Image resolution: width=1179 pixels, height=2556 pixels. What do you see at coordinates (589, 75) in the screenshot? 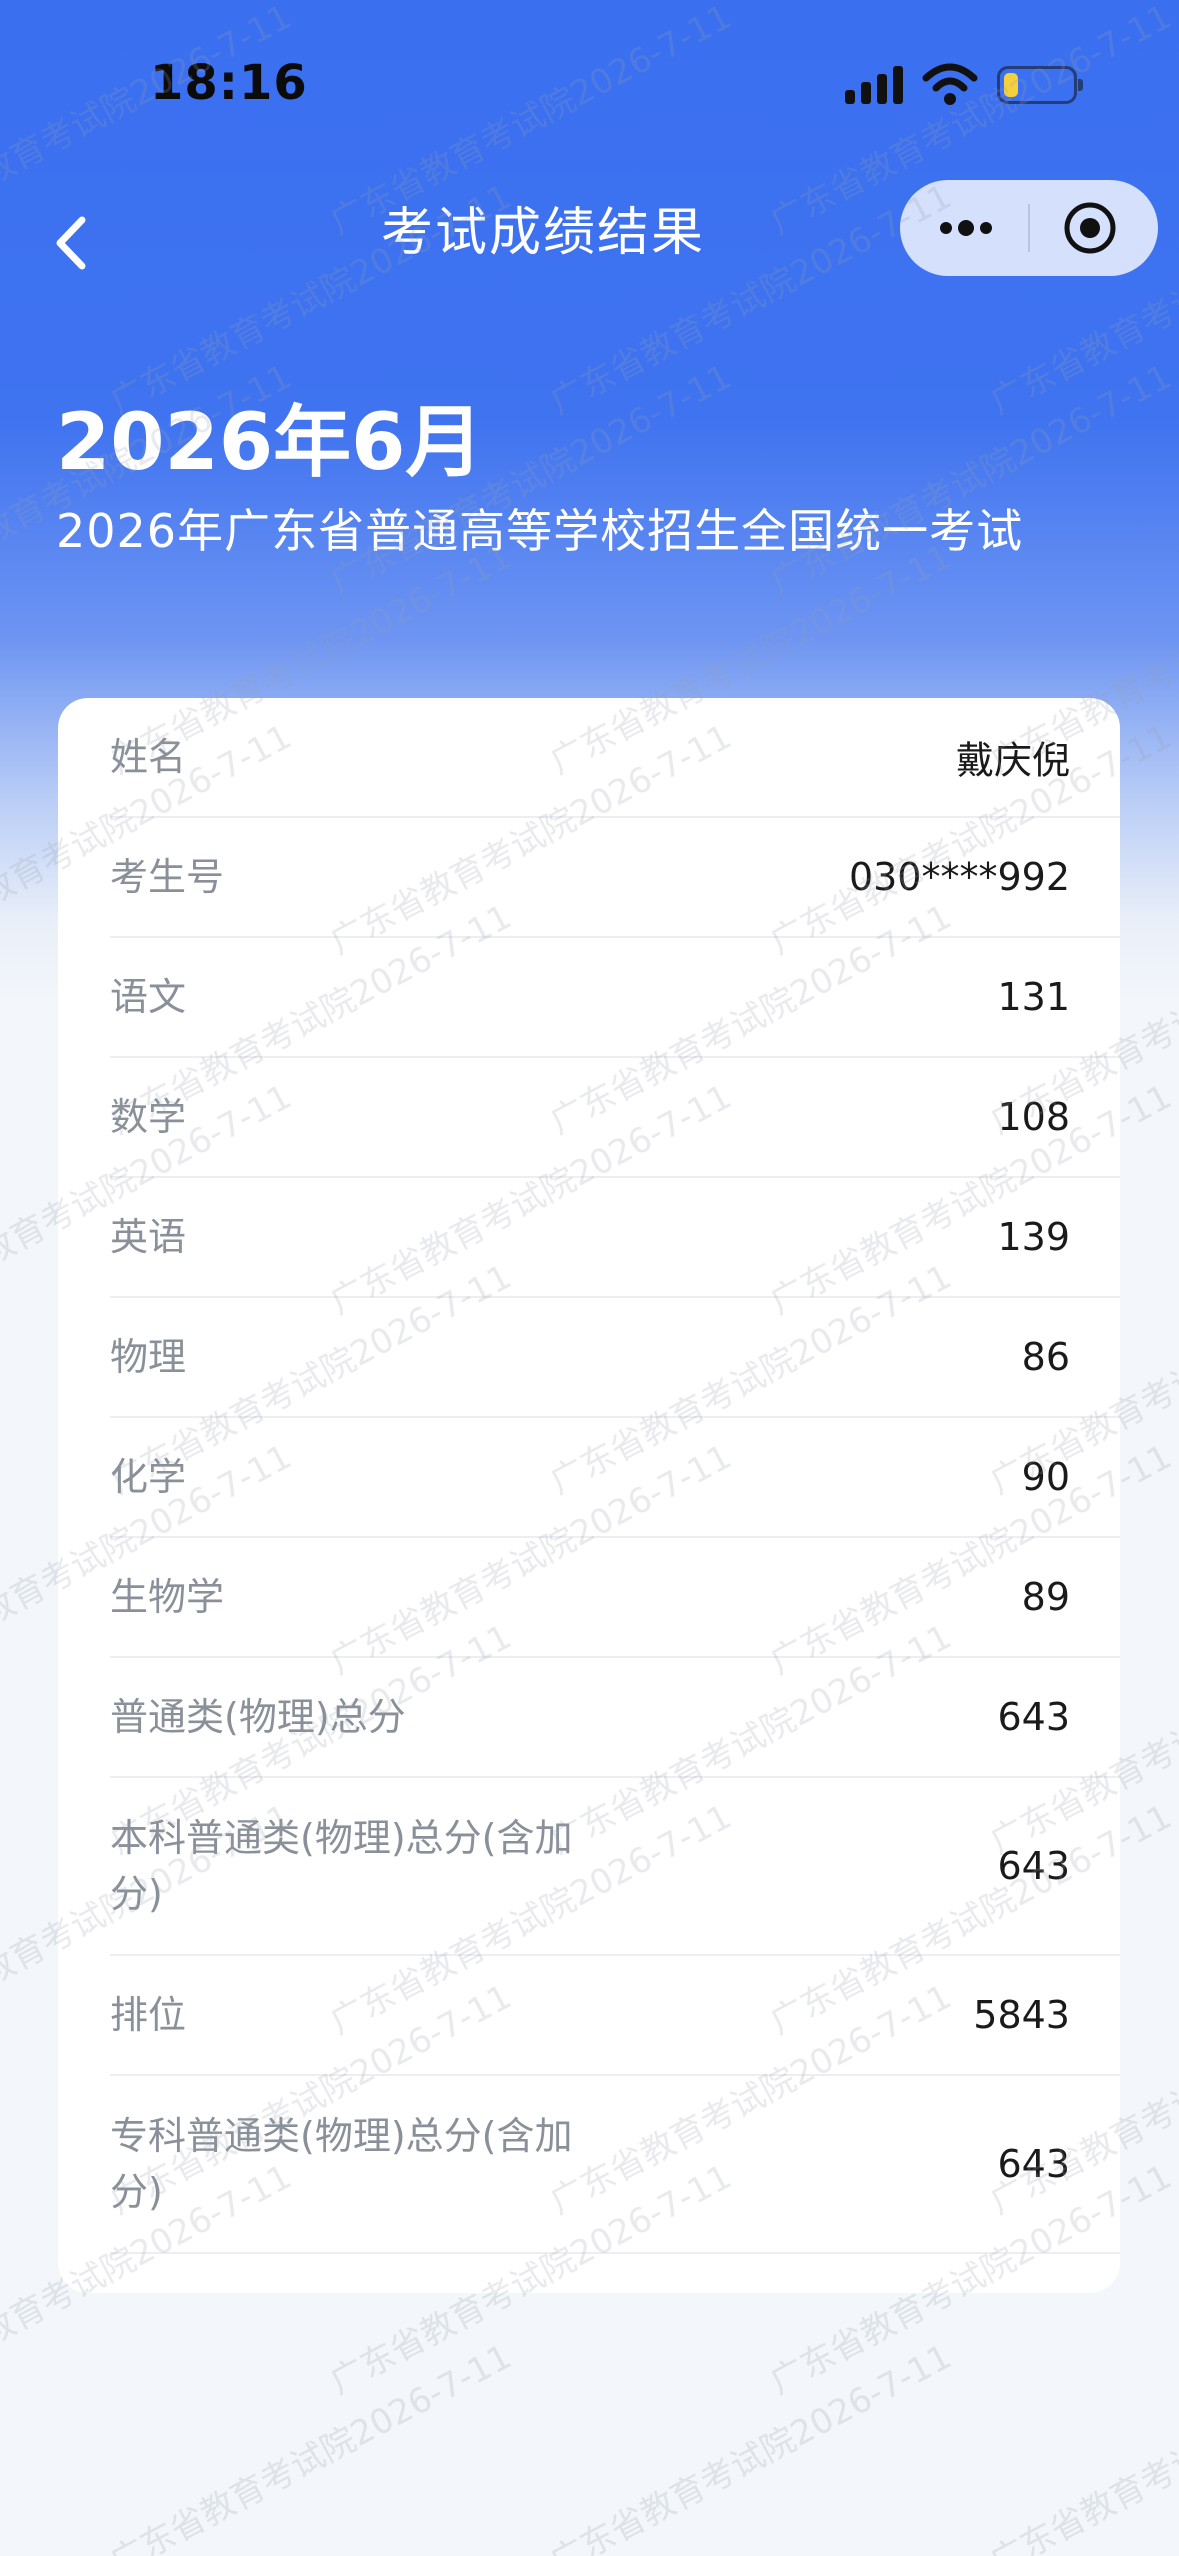
I see `status-bar: 18:16` at bounding box center [589, 75].